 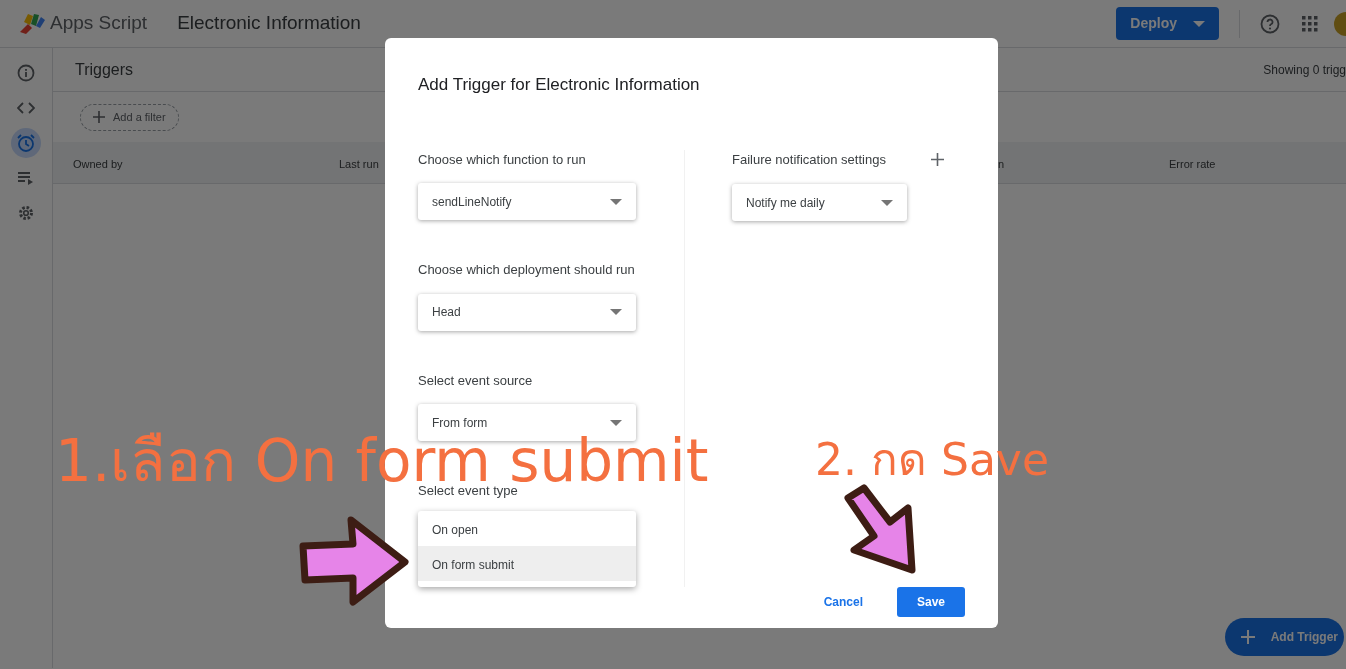 What do you see at coordinates (1310, 23) in the screenshot?
I see `apps-grid-icon` at bounding box center [1310, 23].